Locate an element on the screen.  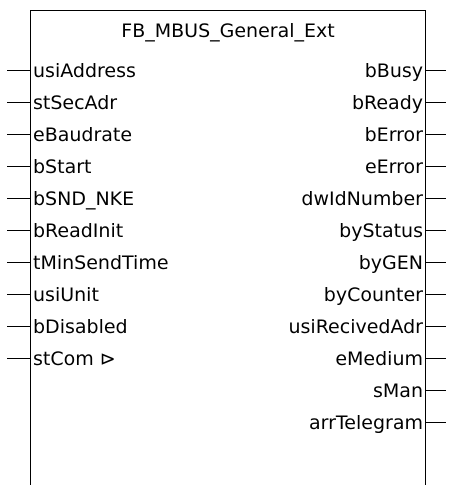
output-bbusy: bBusy is located at coordinates (393, 71).